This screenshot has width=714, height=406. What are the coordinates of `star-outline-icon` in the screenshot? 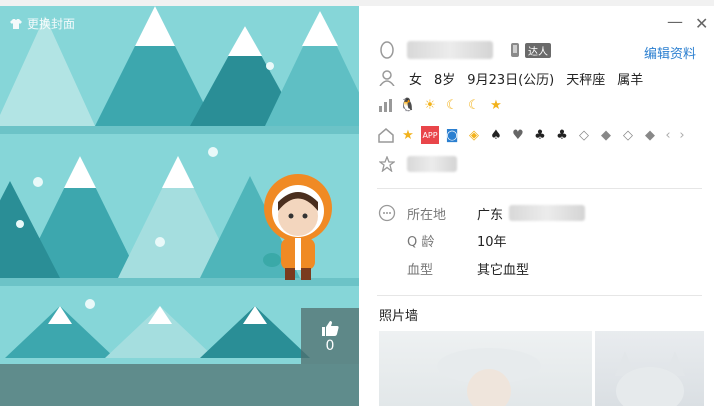 It's located at (387, 164).